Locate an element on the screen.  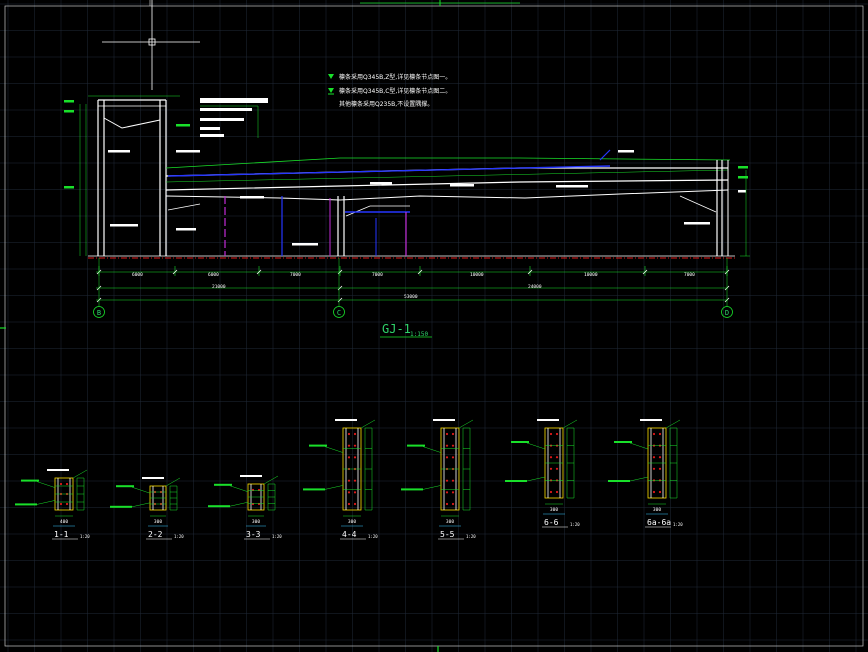
axis-label-d: D is located at coordinates (727, 313).